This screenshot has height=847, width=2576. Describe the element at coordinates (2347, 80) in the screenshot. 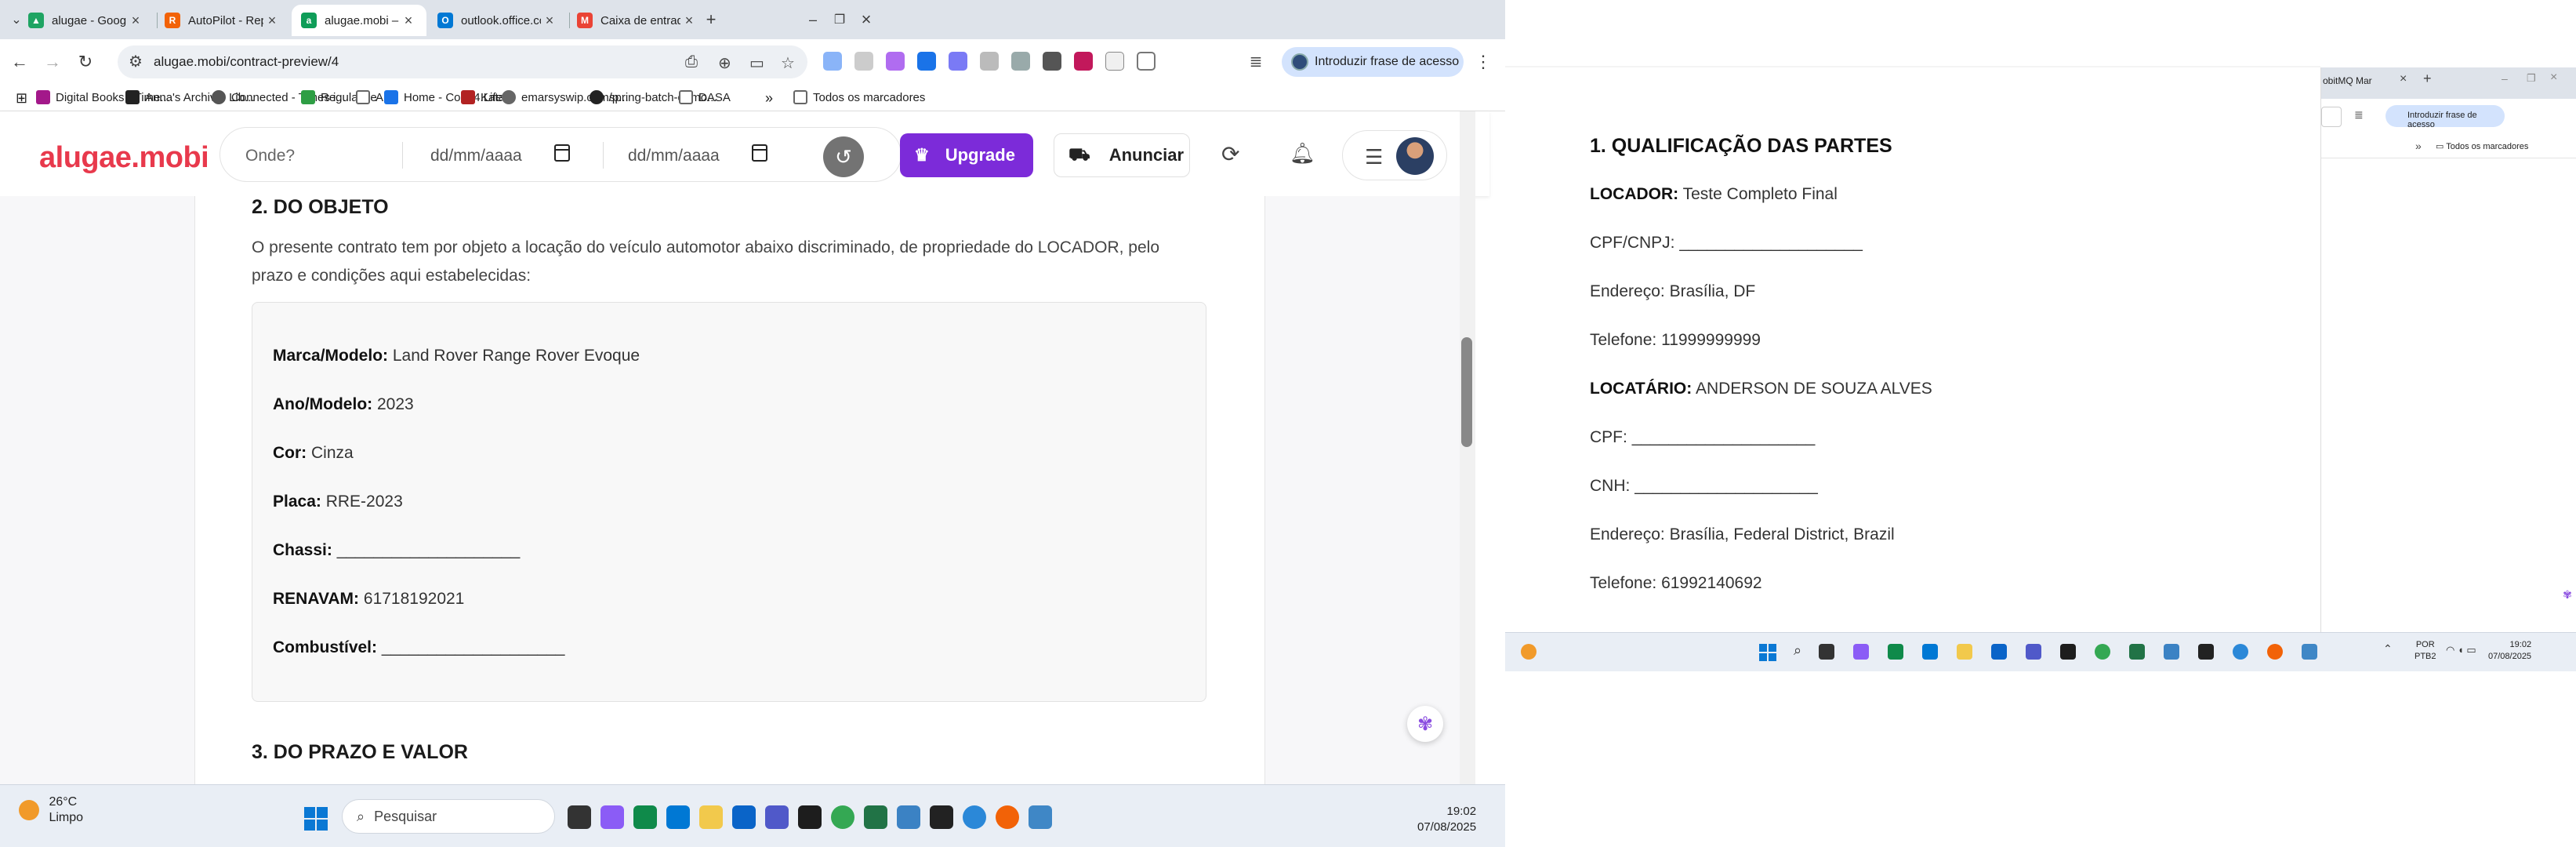

I see `tab-fragment: obitMQ Mar` at that location.